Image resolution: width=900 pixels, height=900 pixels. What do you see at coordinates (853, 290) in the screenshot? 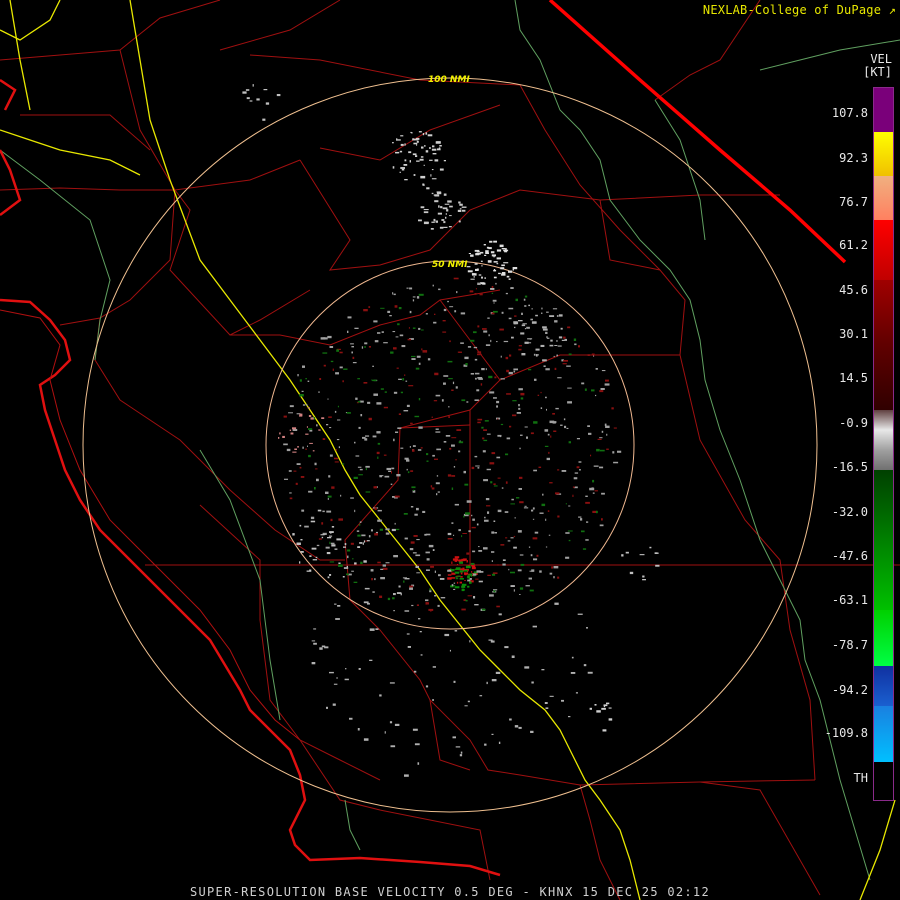
I see `colorbar-tick-label: 45.6` at bounding box center [853, 290].